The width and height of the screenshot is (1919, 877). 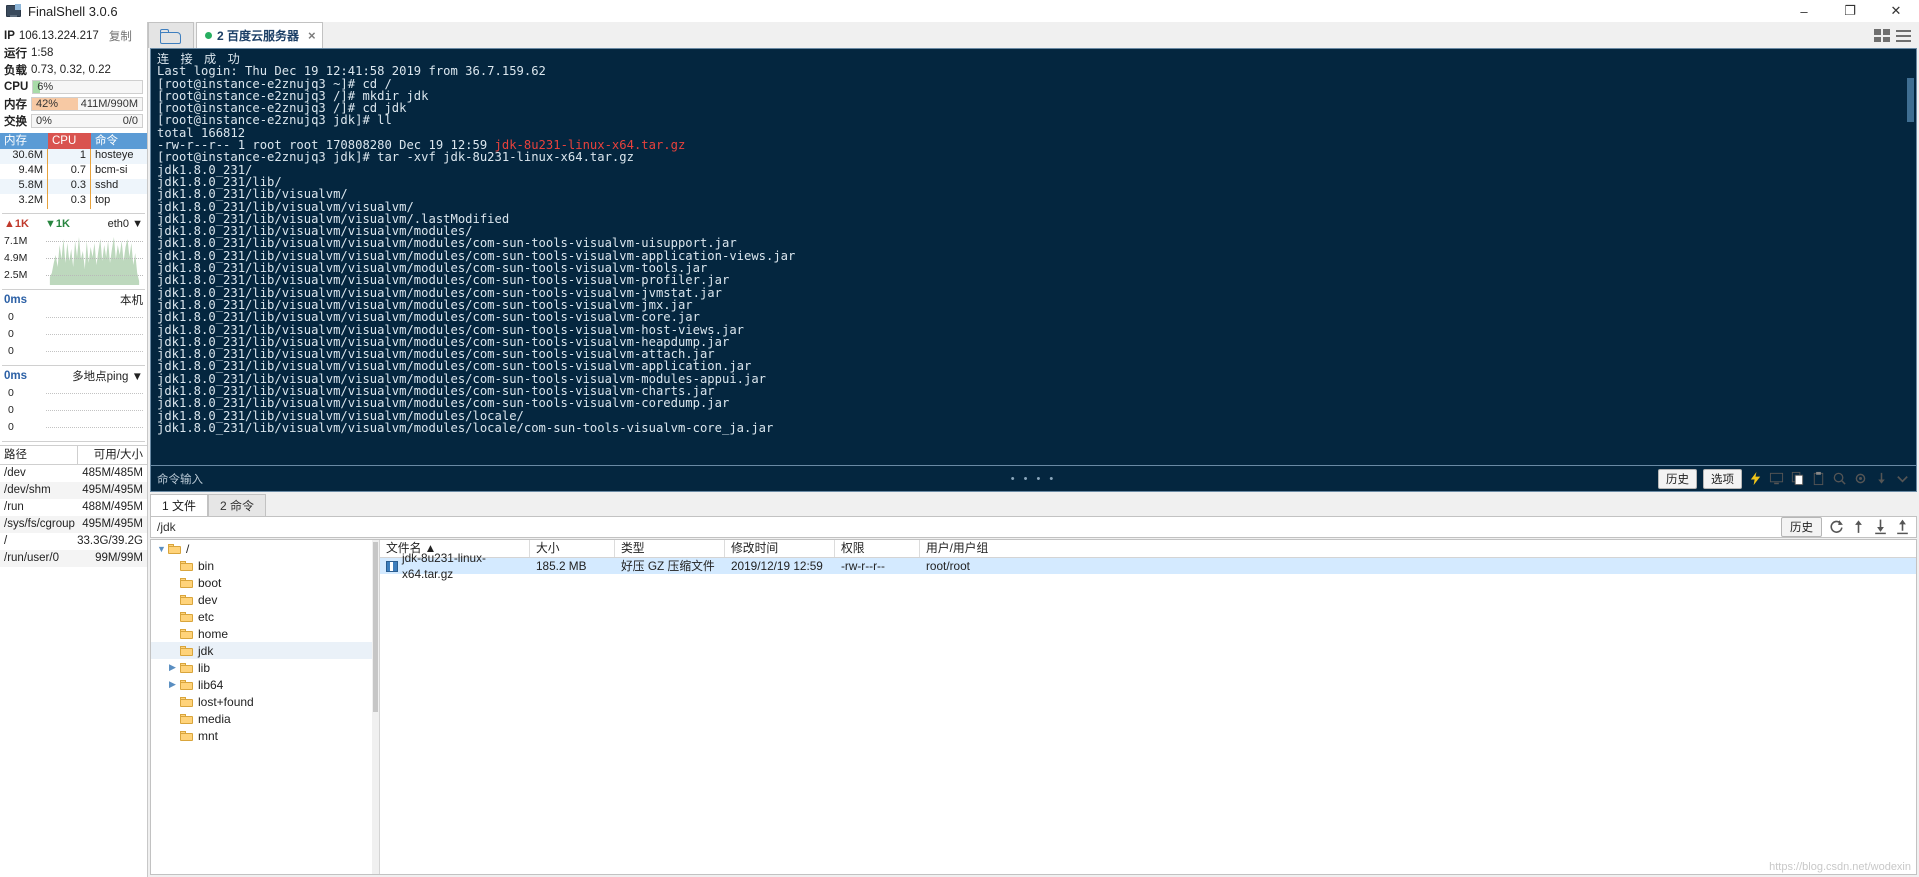 What do you see at coordinates (125, 224) in the screenshot?
I see `network-interface-selector: eth0 ▼` at bounding box center [125, 224].